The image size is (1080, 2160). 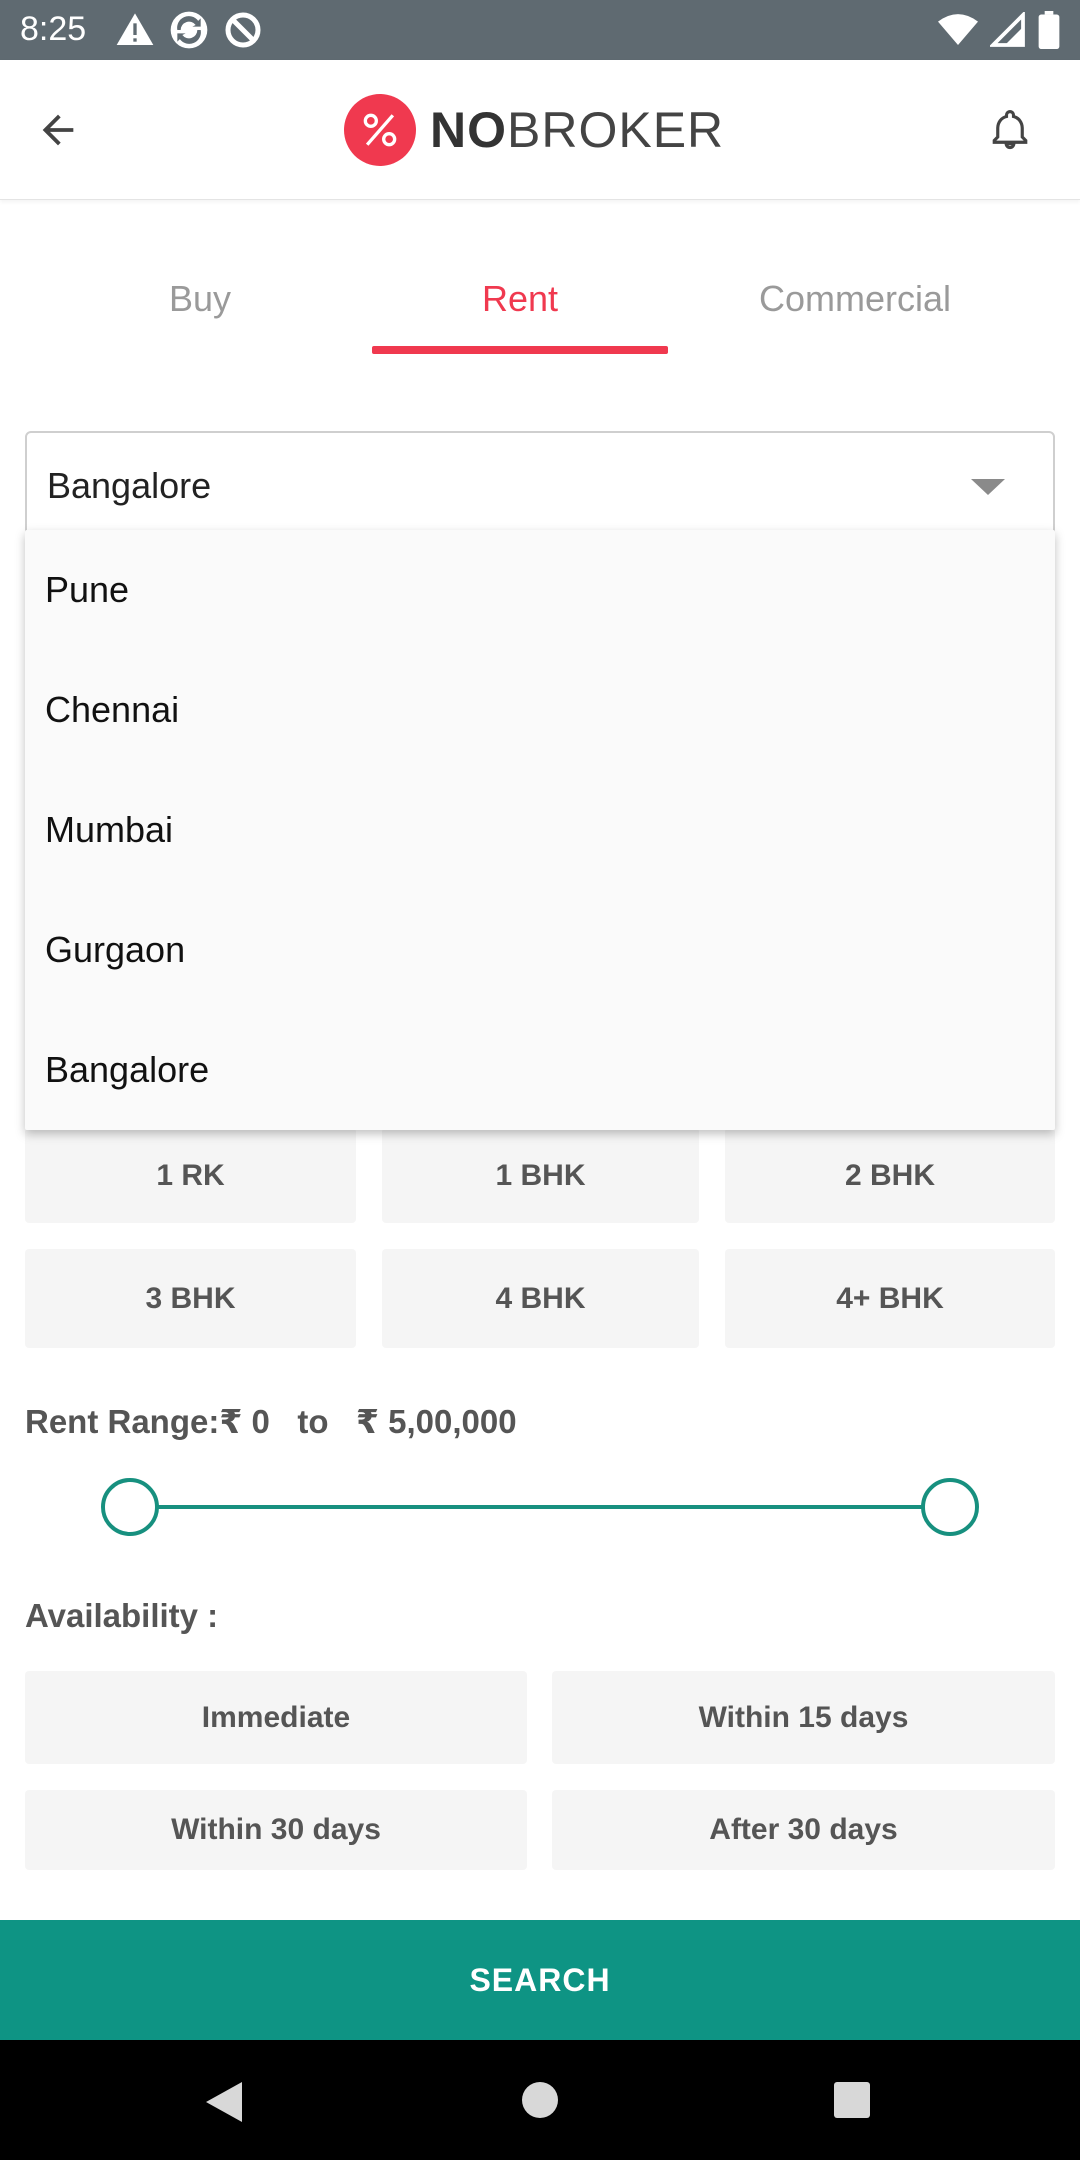 I want to click on logo-text: NOBROKER, so click(x=577, y=130).